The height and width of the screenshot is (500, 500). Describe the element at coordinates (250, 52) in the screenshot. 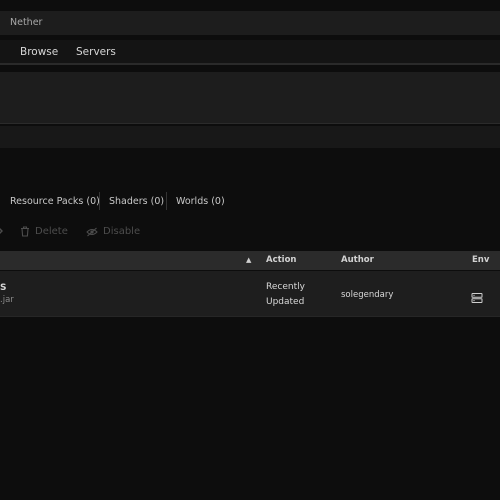

I see `main-nav` at that location.